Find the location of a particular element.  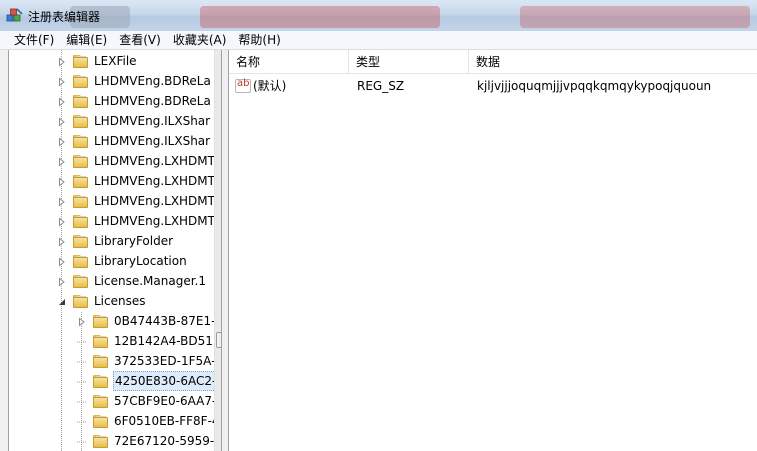

tree-item-label: 57CBF9E0-6AA7- is located at coordinates (165, 401).